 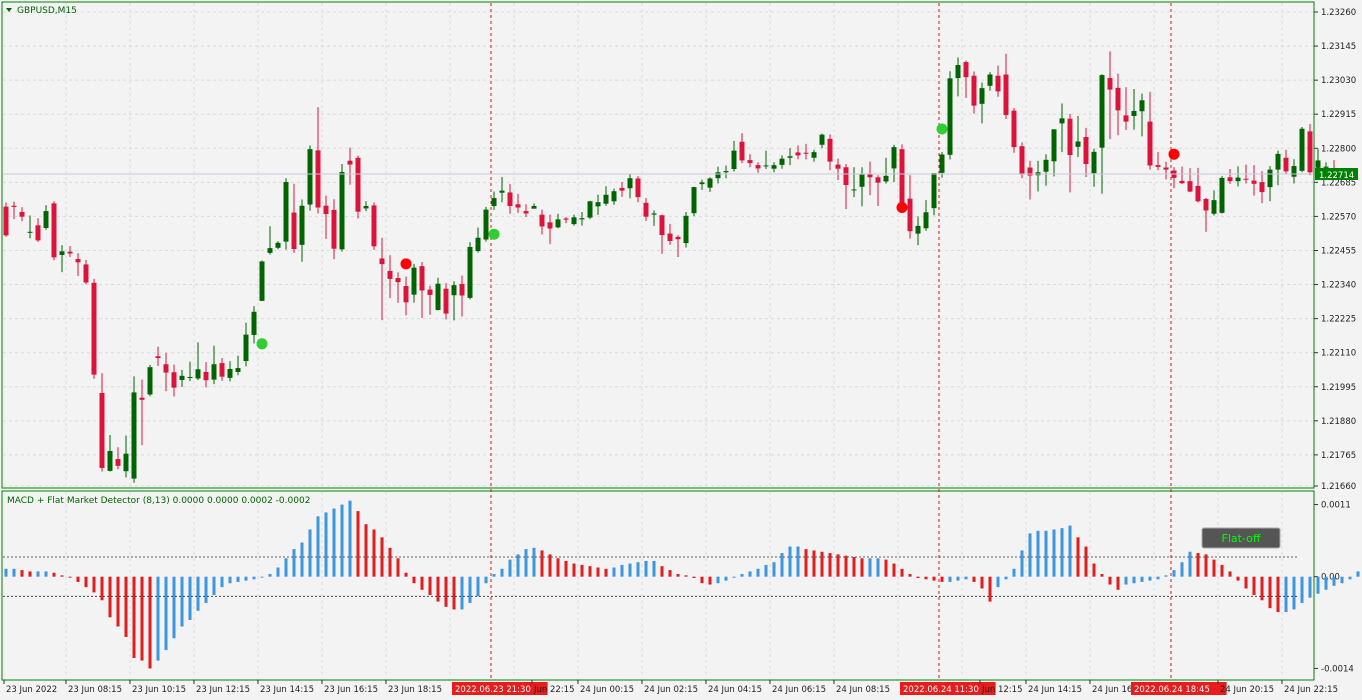 I want to click on time-tick-label: 24 Jun 14:15, so click(x=1055, y=690).